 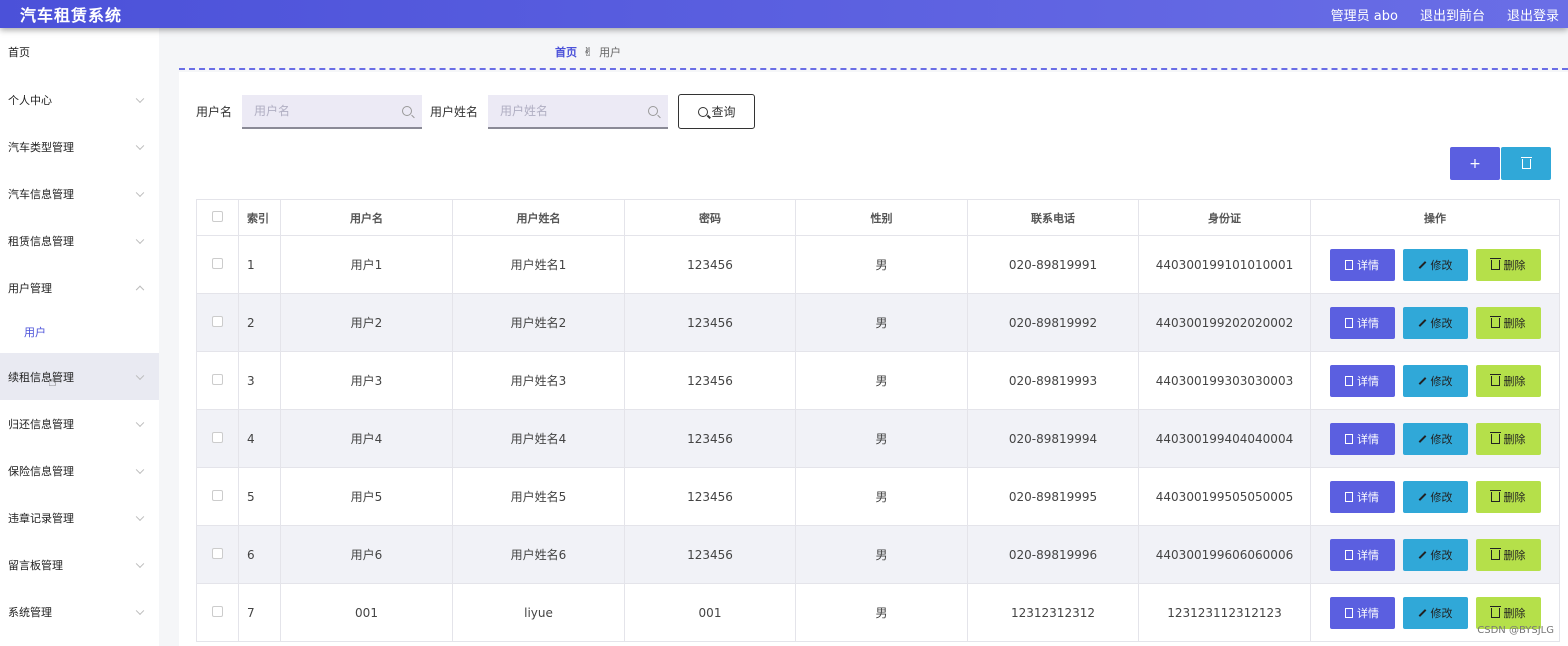 What do you see at coordinates (79, 611) in the screenshot?
I see `sidebar-item-system: 系统管理` at bounding box center [79, 611].